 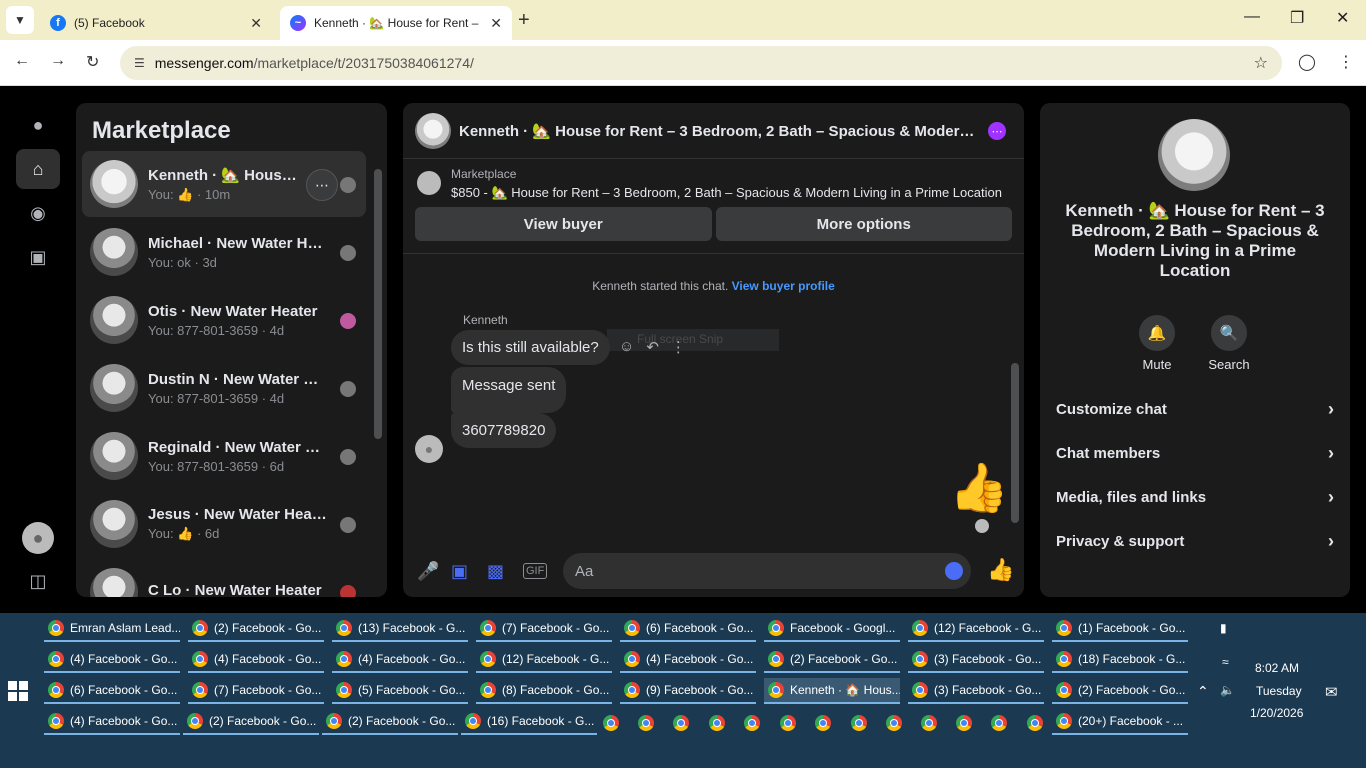 What do you see at coordinates (396, 23) in the screenshot?
I see `tab-messenger: ~ Kenneth · 🏡 House for Rent – ✕` at bounding box center [396, 23].